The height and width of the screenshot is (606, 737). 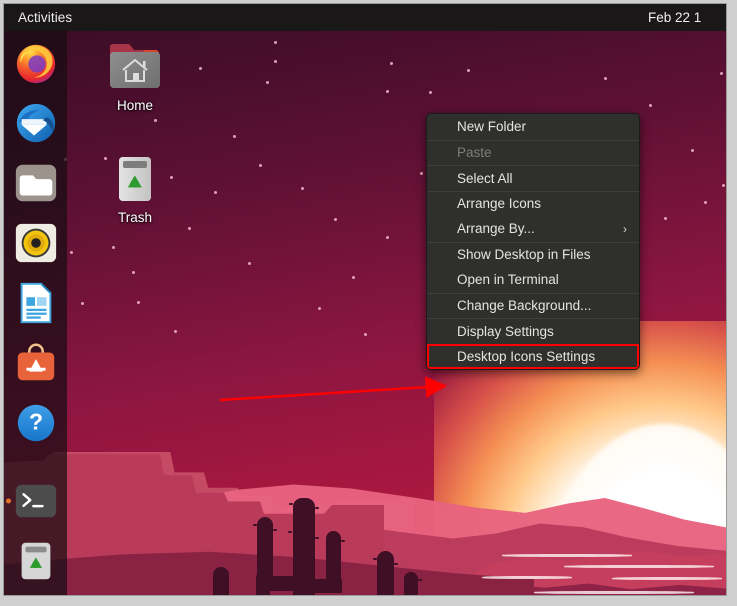 What do you see at coordinates (411, 583) in the screenshot?
I see `cactus-right-arm` at bounding box center [411, 583].